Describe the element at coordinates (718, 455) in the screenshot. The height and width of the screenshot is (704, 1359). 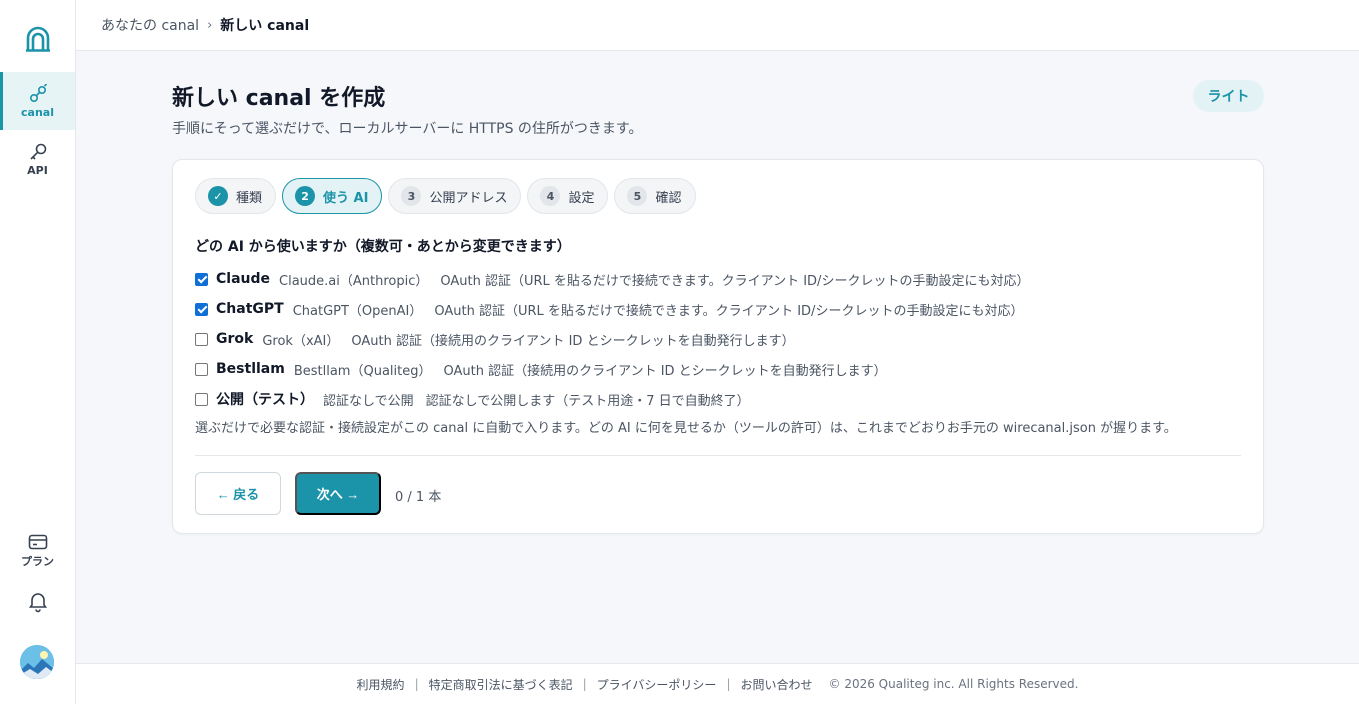
I see `divider` at that location.